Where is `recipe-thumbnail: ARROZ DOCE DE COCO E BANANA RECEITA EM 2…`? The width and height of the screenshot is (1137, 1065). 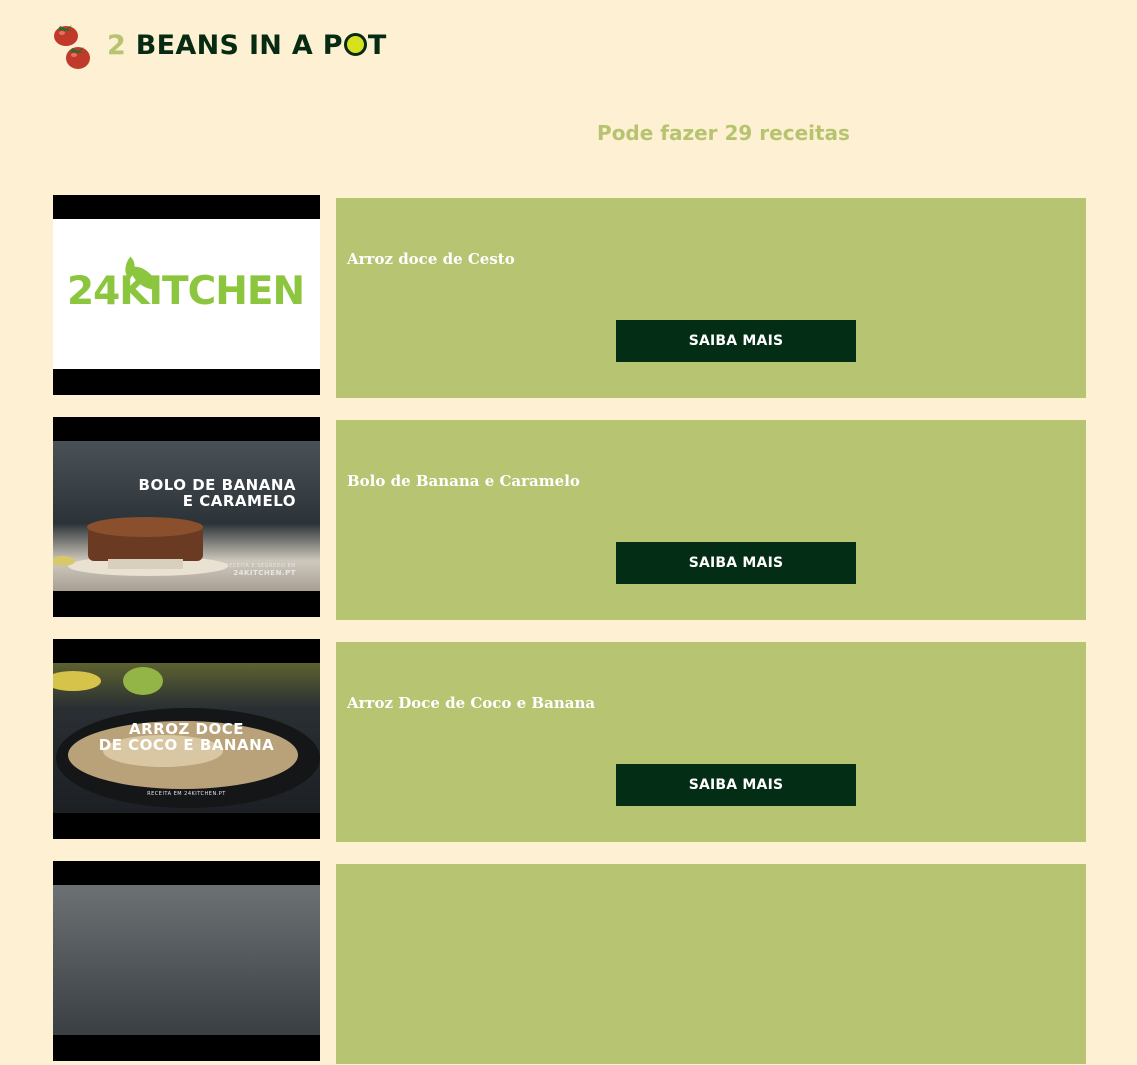 recipe-thumbnail: ARROZ DOCE DE COCO E BANANA RECEITA EM 2… is located at coordinates (186, 739).